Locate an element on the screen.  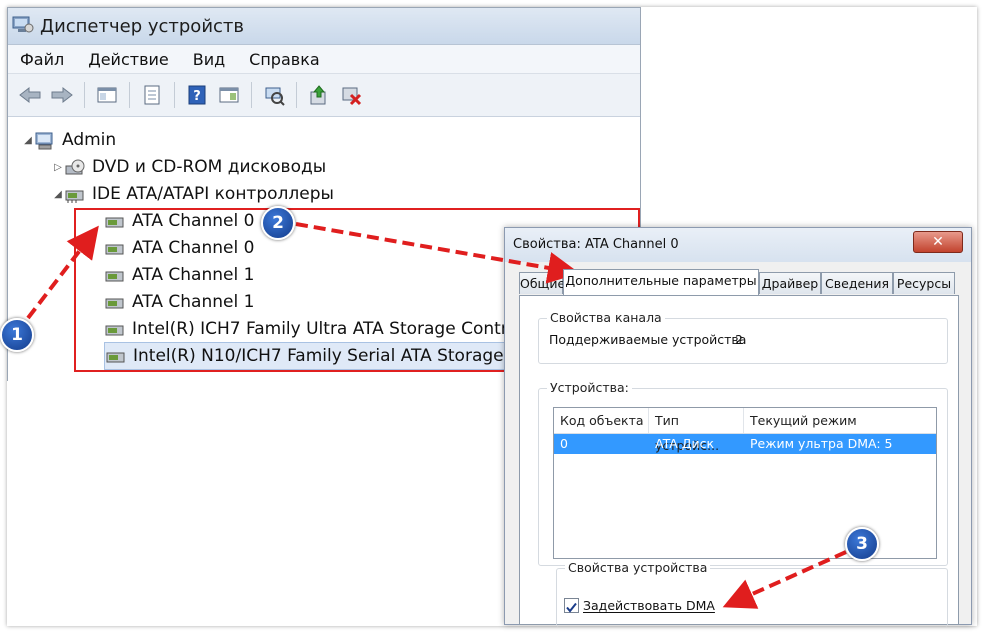
checkmark-icon is located at coordinates (571, 607).